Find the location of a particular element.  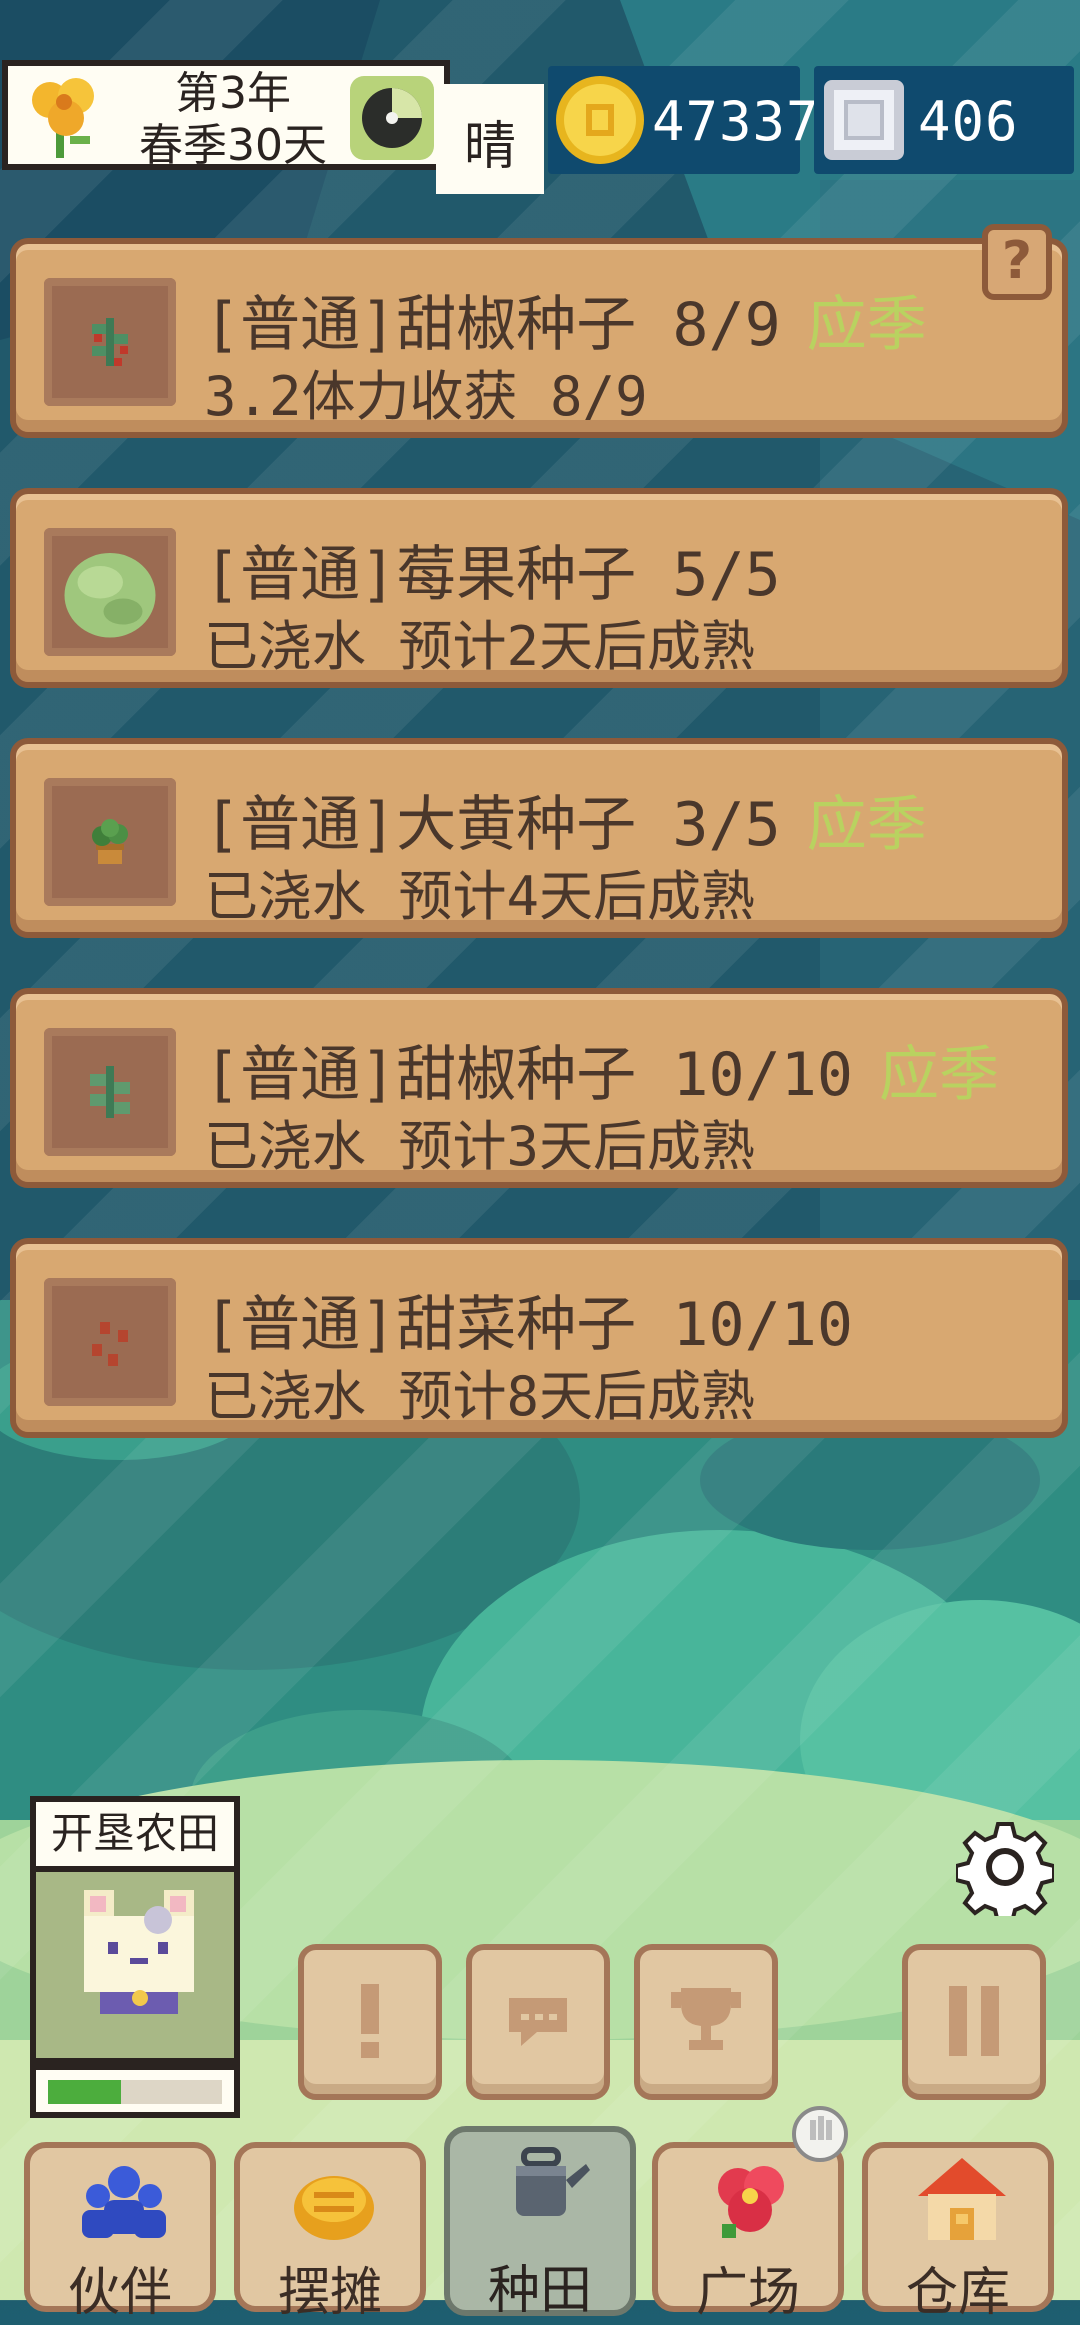

crop-card: [普通]大黄种子 3/5 应季 已浇水 预计4天后成熟 is located at coordinates (539, 838).